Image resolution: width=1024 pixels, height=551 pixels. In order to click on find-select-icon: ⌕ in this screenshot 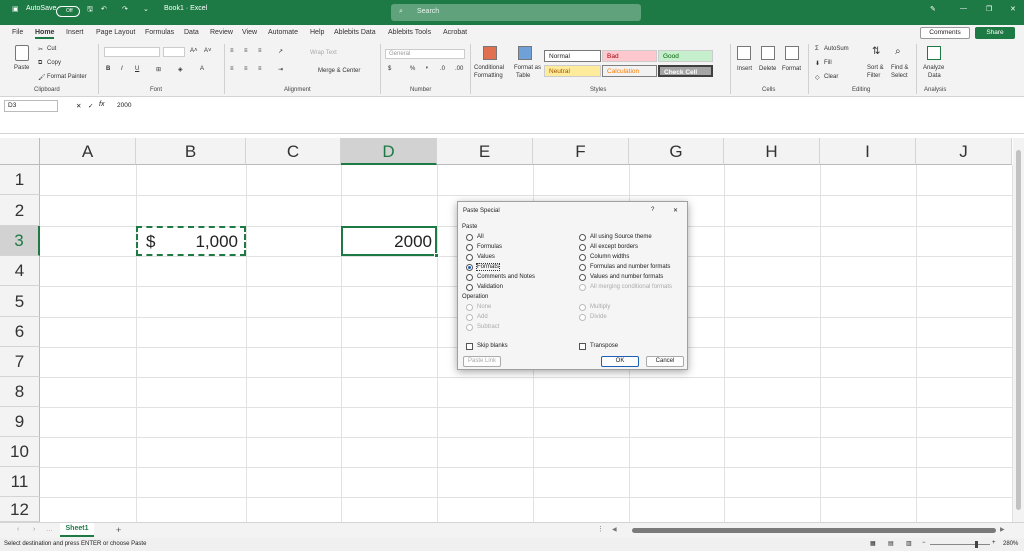, I will do `click(898, 51)`.